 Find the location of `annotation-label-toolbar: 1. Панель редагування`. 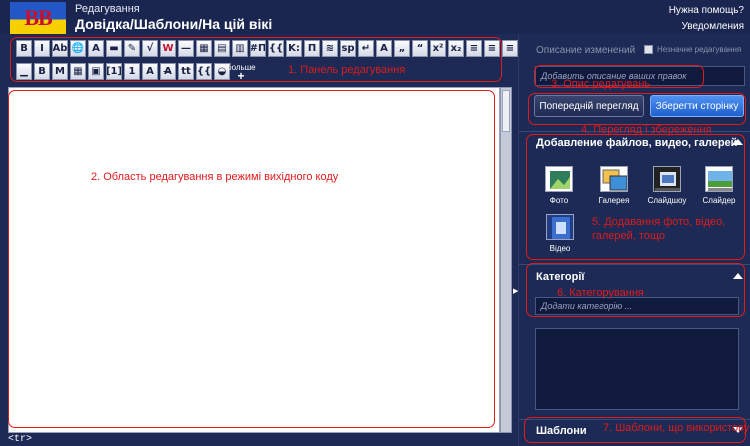

annotation-label-toolbar: 1. Панель редагування is located at coordinates (347, 70).